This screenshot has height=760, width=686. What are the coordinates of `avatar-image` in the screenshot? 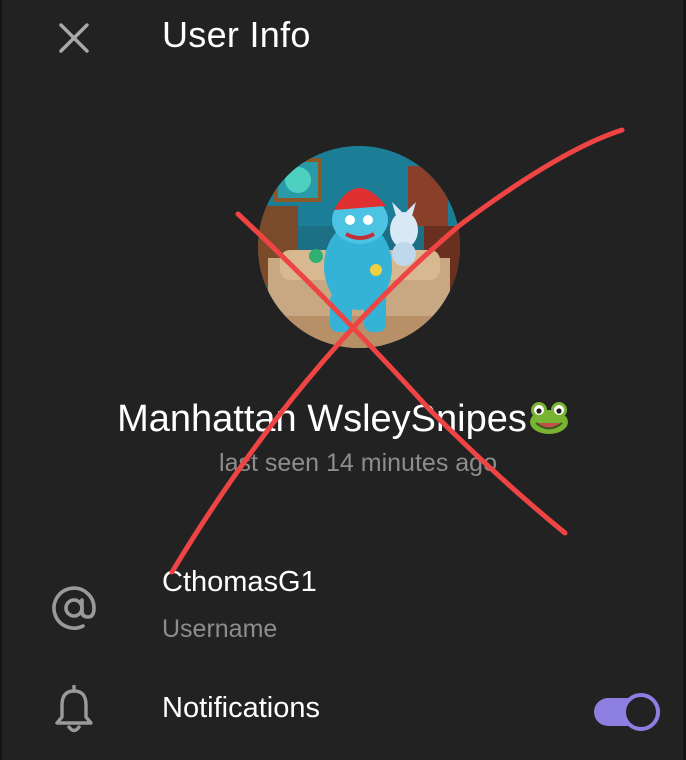 It's located at (359, 247).